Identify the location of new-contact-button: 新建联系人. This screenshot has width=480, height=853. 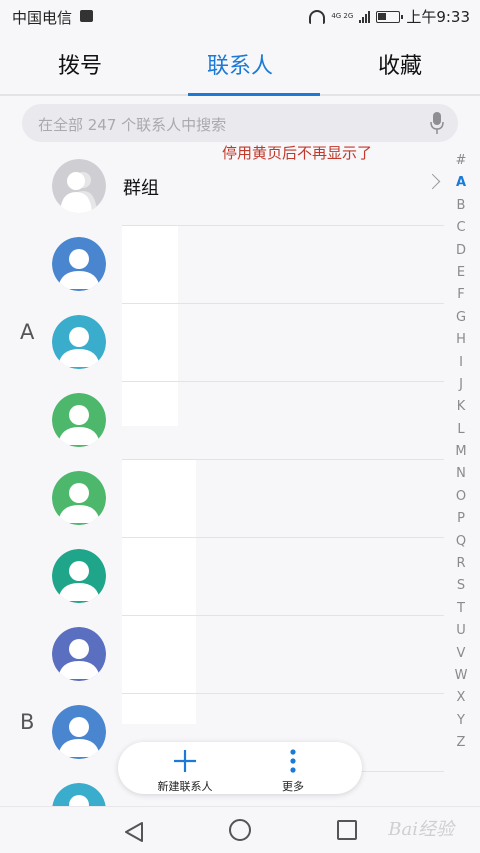
(185, 769).